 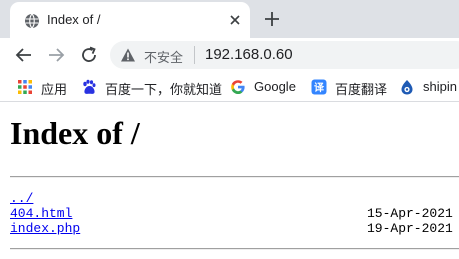 What do you see at coordinates (41, 213) in the screenshot?
I see `file-link: 404.html` at bounding box center [41, 213].